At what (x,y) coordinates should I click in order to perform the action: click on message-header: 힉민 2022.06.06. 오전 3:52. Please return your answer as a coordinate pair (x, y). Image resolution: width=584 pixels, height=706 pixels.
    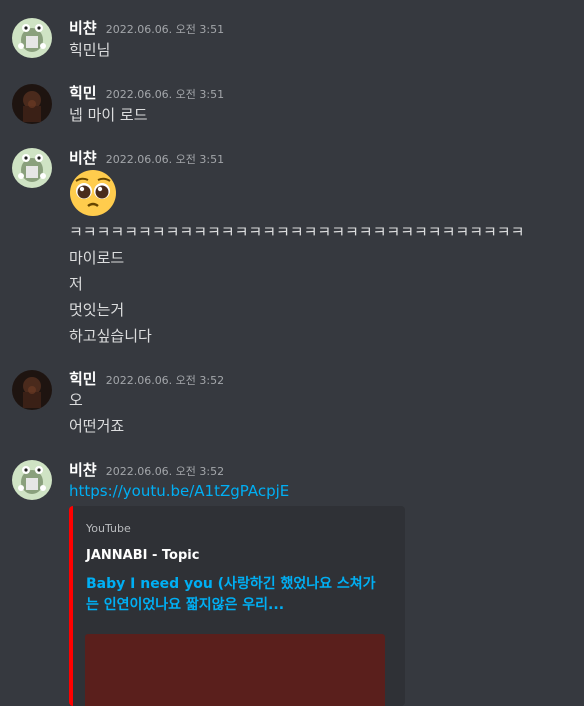
    Looking at the image, I should click on (146, 378).